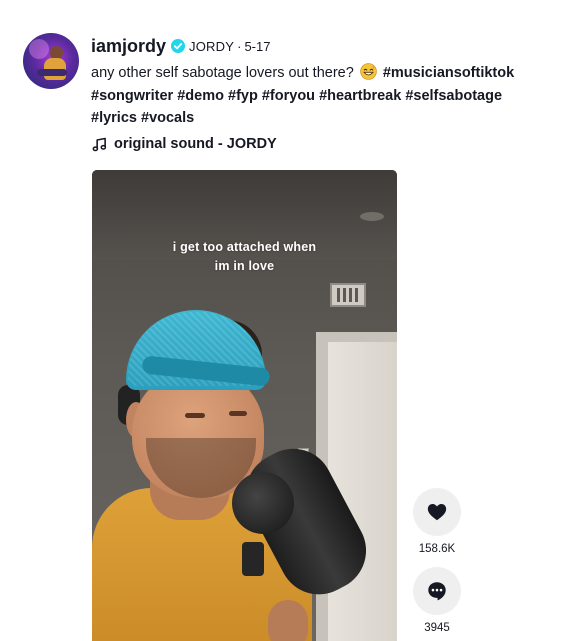 The height and width of the screenshot is (641, 571). I want to click on video-scene-ceiling-light, so click(372, 216).